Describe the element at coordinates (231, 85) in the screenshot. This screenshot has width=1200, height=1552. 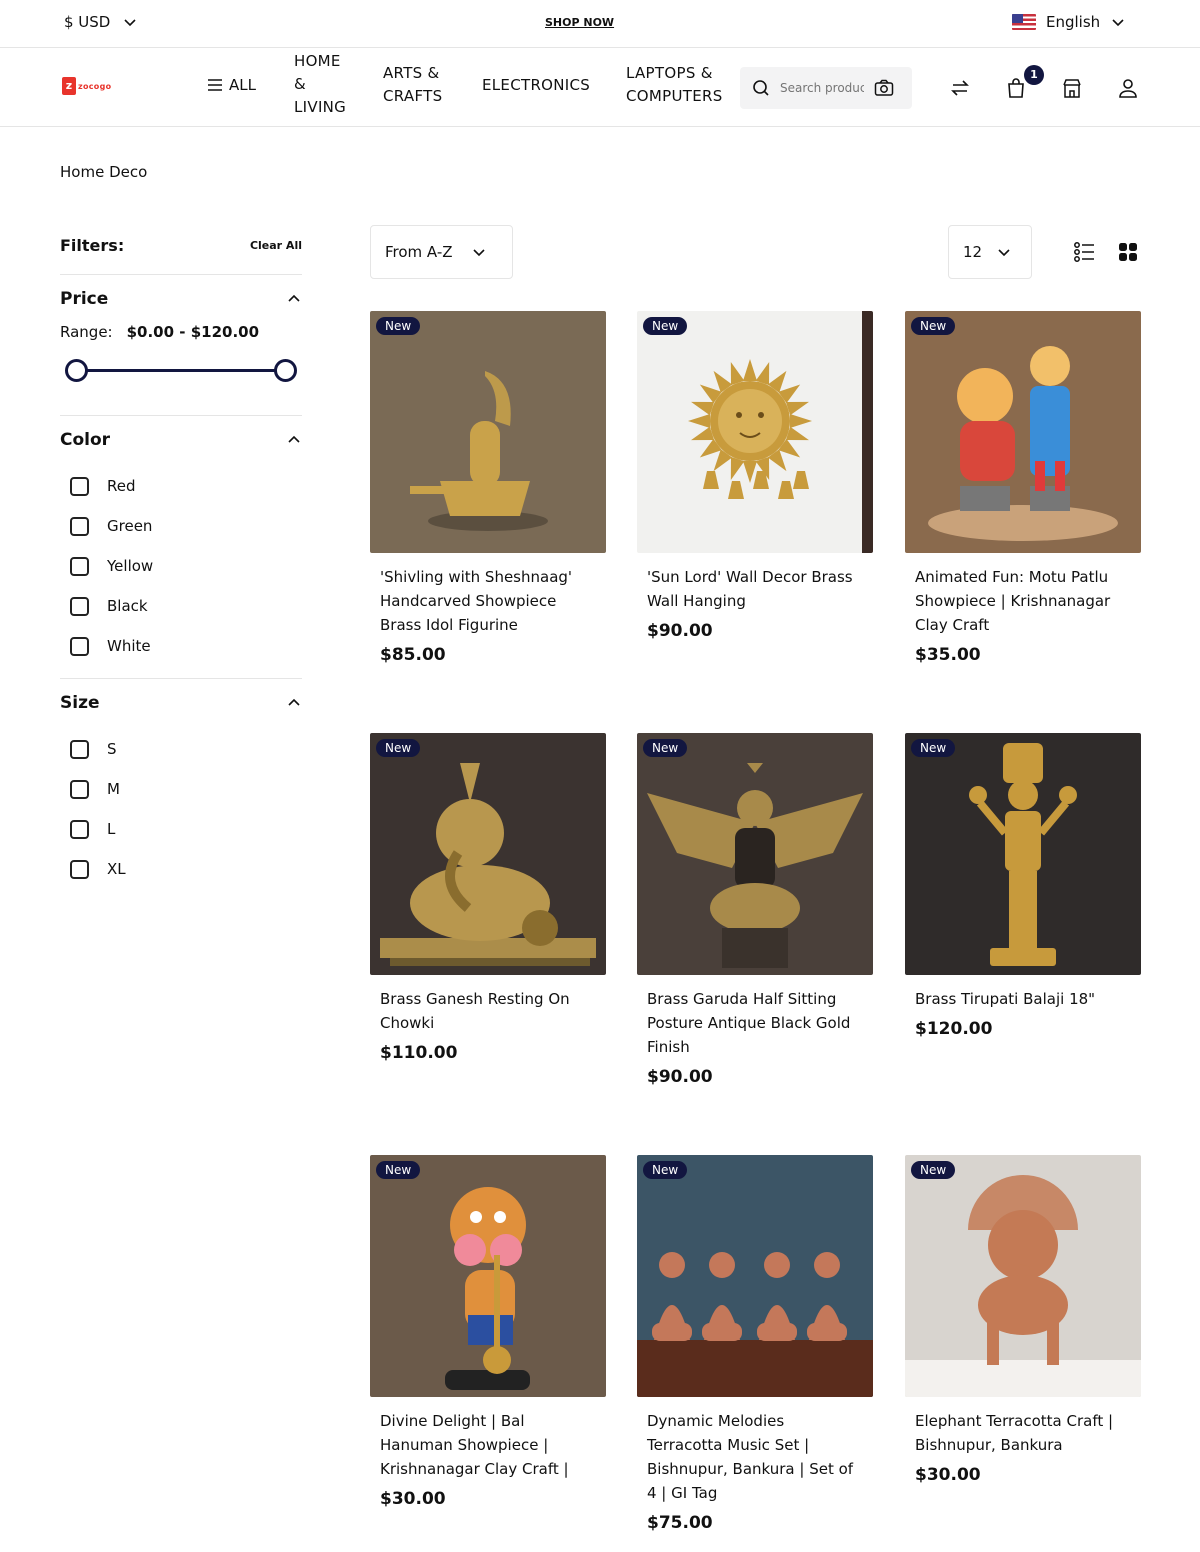
I see `all-categories-button: ALL` at that location.